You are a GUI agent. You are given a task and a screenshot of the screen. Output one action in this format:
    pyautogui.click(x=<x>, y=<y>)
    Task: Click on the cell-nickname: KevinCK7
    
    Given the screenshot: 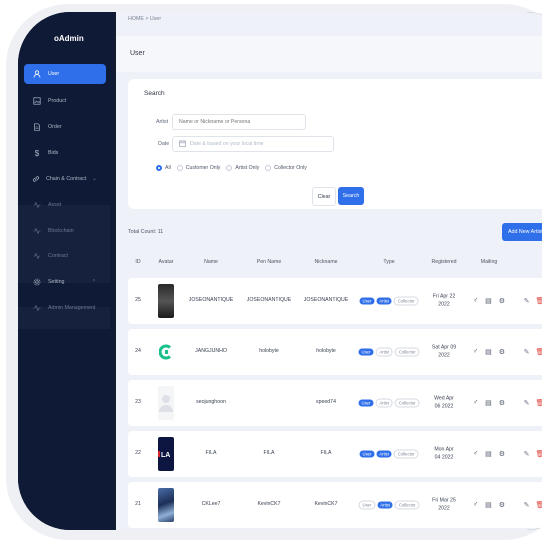 What is the action you would take?
    pyautogui.click(x=326, y=504)
    